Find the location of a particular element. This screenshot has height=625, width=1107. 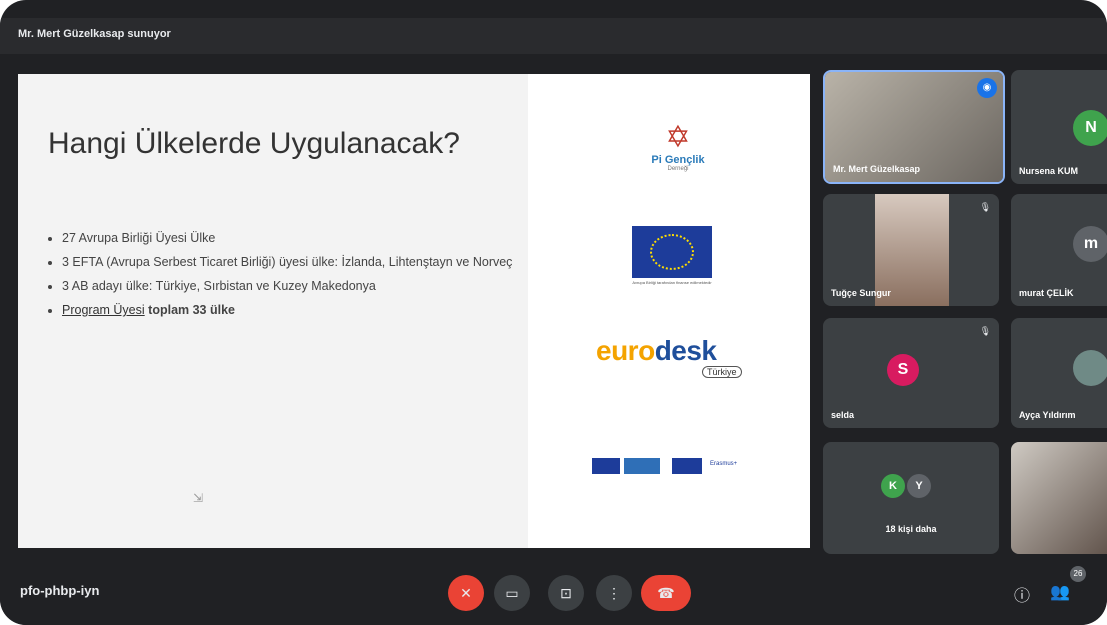

bullet-item-program: Program Üyesi toplam 33 ülke is located at coordinates (297, 310).